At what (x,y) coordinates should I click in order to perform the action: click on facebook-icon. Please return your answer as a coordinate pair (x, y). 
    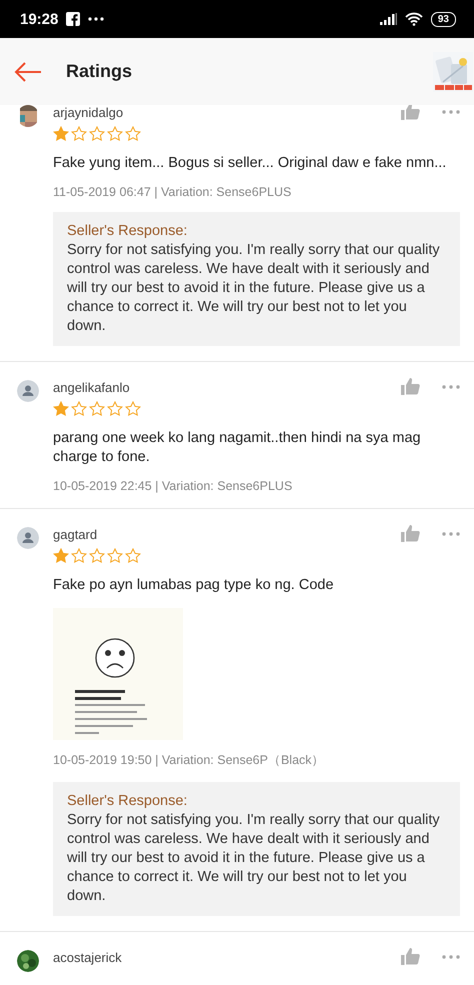
    Looking at the image, I should click on (73, 19).